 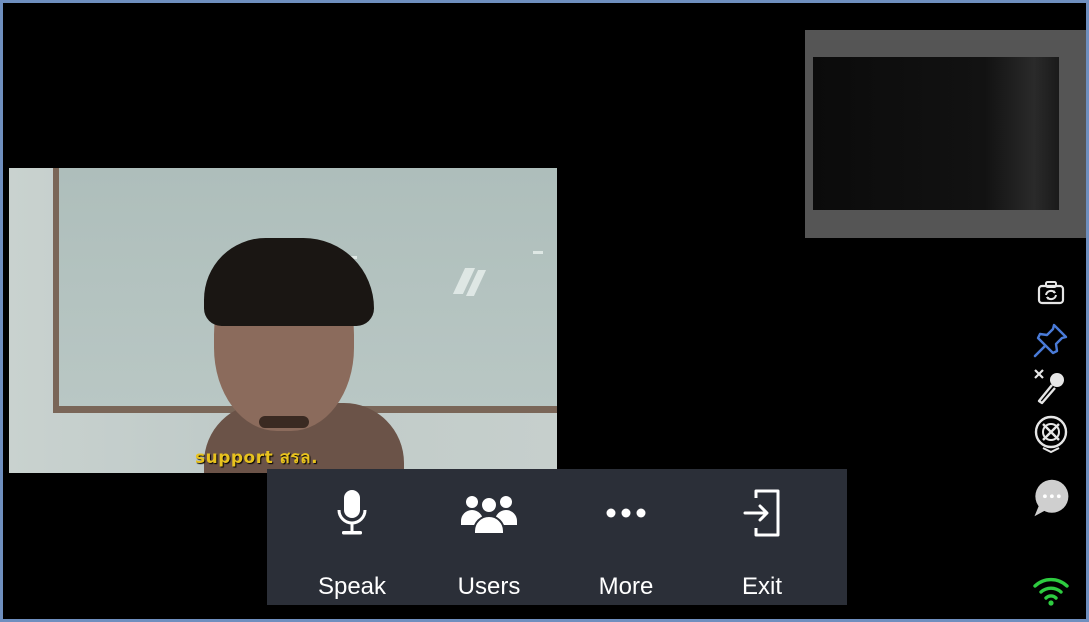 I want to click on self-preview, so click(x=945, y=134).